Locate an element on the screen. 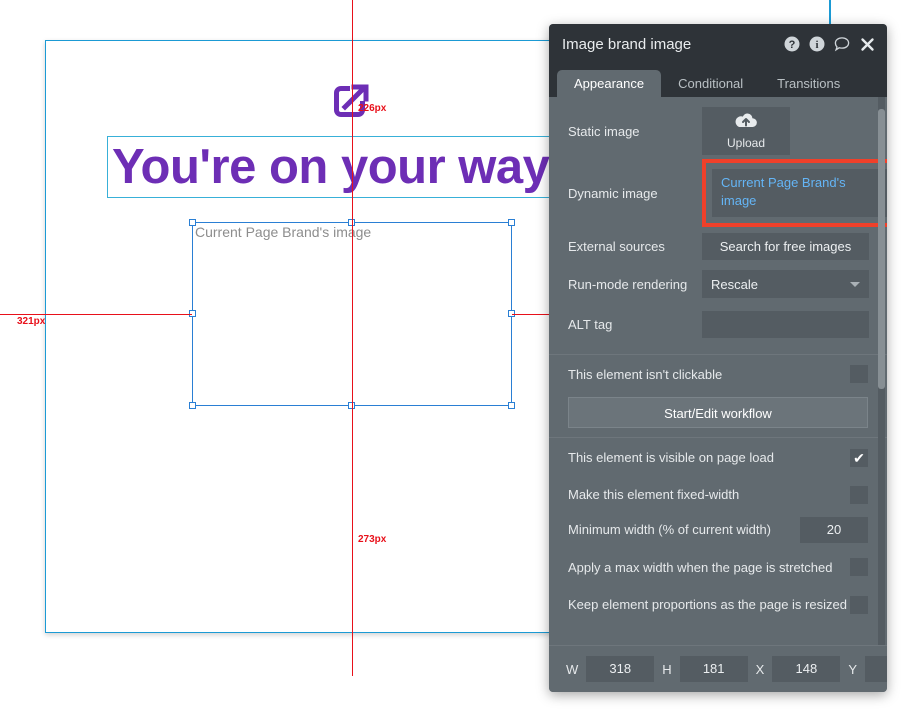  start-edit-workflow-button: Start/Edit workflow is located at coordinates (718, 412).